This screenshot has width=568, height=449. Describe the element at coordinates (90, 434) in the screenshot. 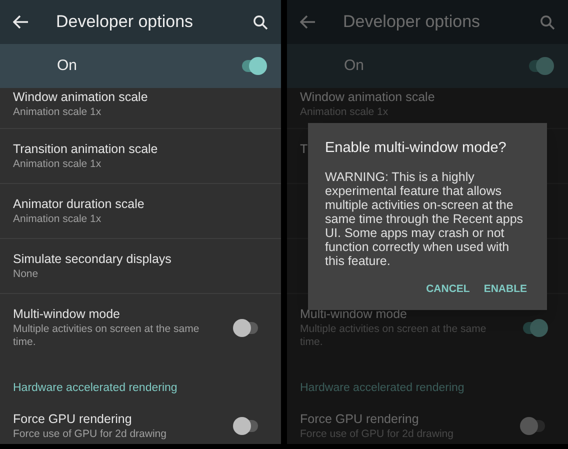

I see `setting-summary: Force use of GPU for 2d drawing` at that location.